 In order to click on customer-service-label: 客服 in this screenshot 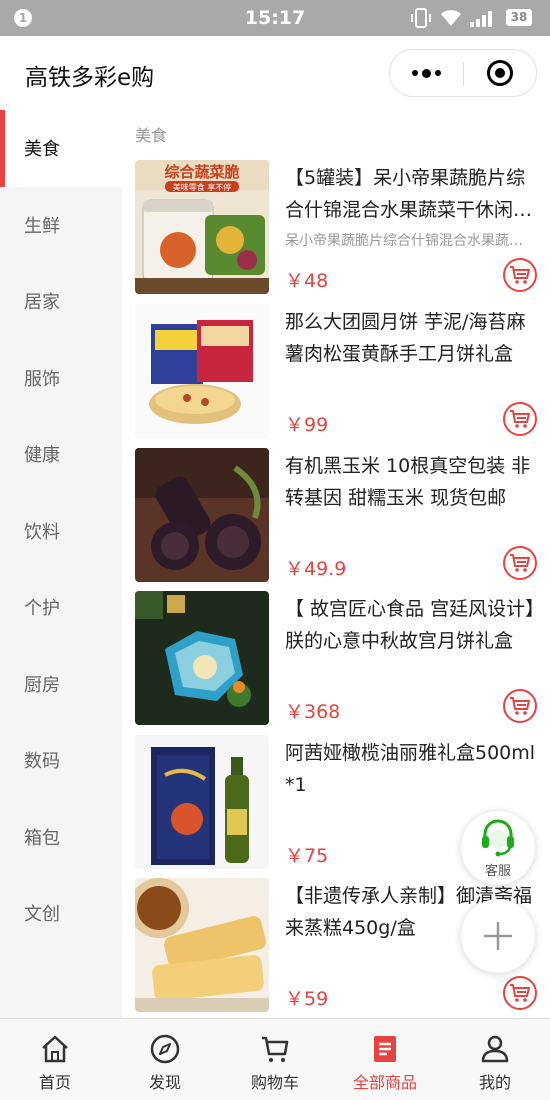, I will do `click(497, 871)`.